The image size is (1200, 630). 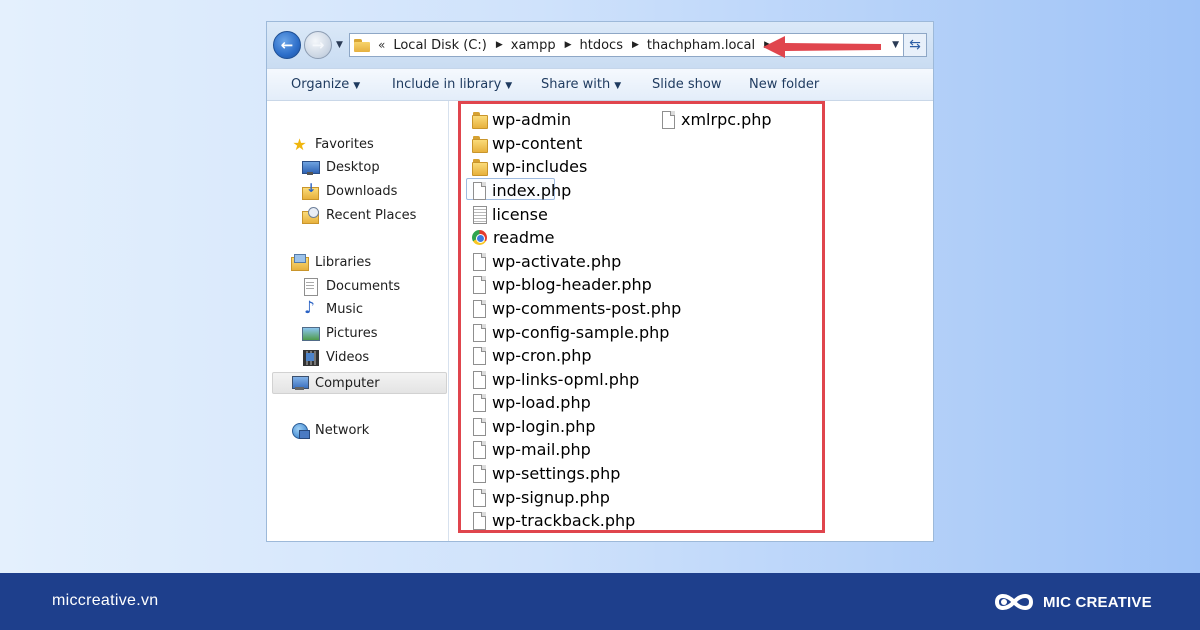 What do you see at coordinates (371, 215) in the screenshot?
I see `nav-recent-places-label: Recent Places` at bounding box center [371, 215].